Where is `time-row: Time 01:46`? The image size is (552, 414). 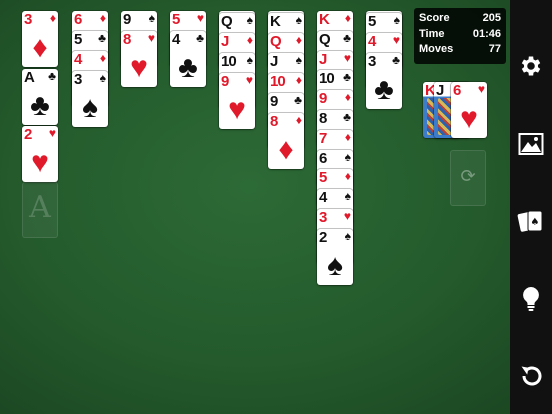
time-row: Time 01:46 is located at coordinates (460, 35).